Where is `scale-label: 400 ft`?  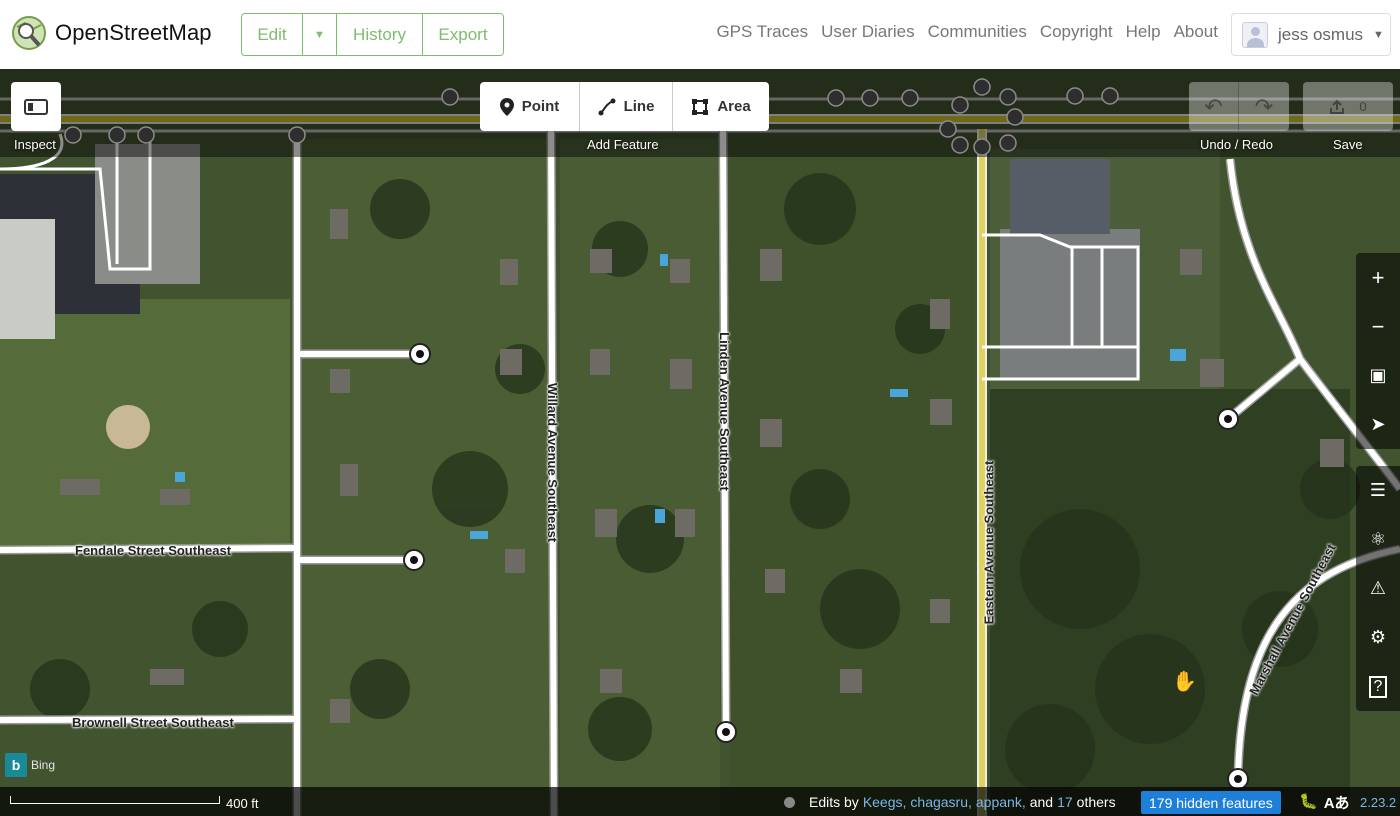
scale-label: 400 ft is located at coordinates (242, 803).